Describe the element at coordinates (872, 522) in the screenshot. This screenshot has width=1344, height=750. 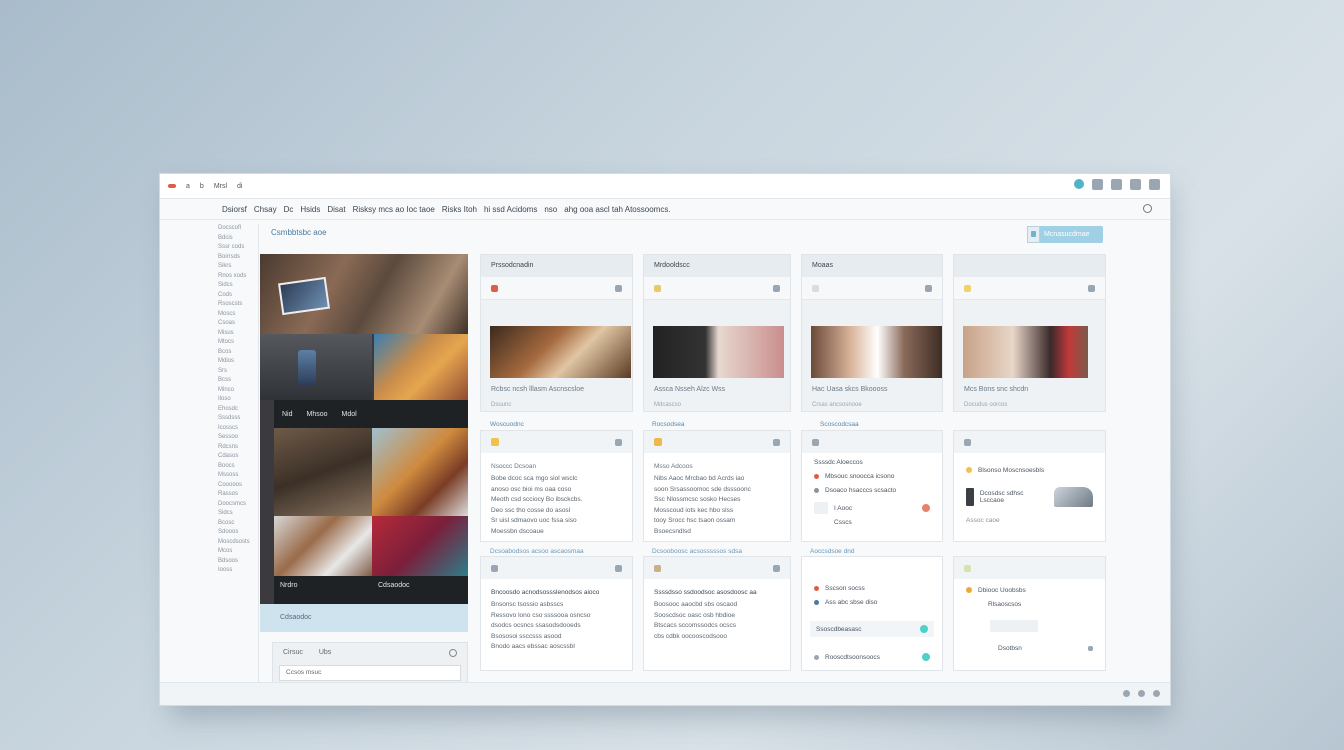
I see `check-item: Csscs` at that location.